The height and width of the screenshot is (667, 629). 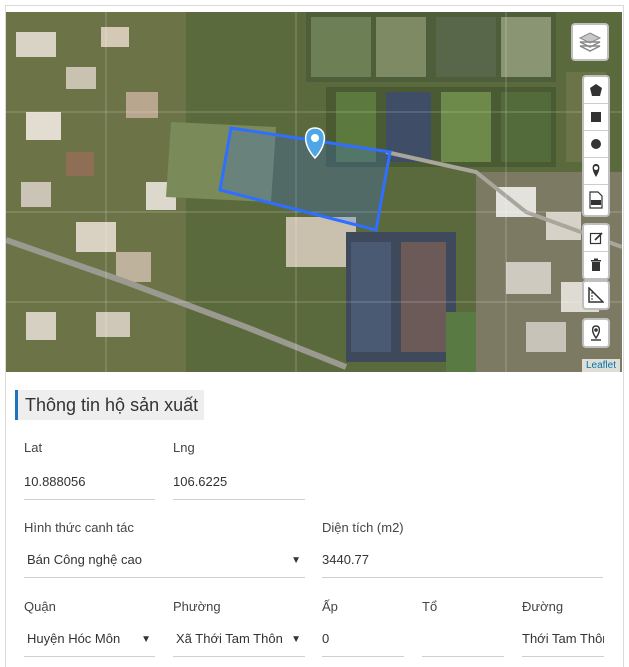 What do you see at coordinates (326, 638) in the screenshot?
I see `hamlet-value: 0` at bounding box center [326, 638].